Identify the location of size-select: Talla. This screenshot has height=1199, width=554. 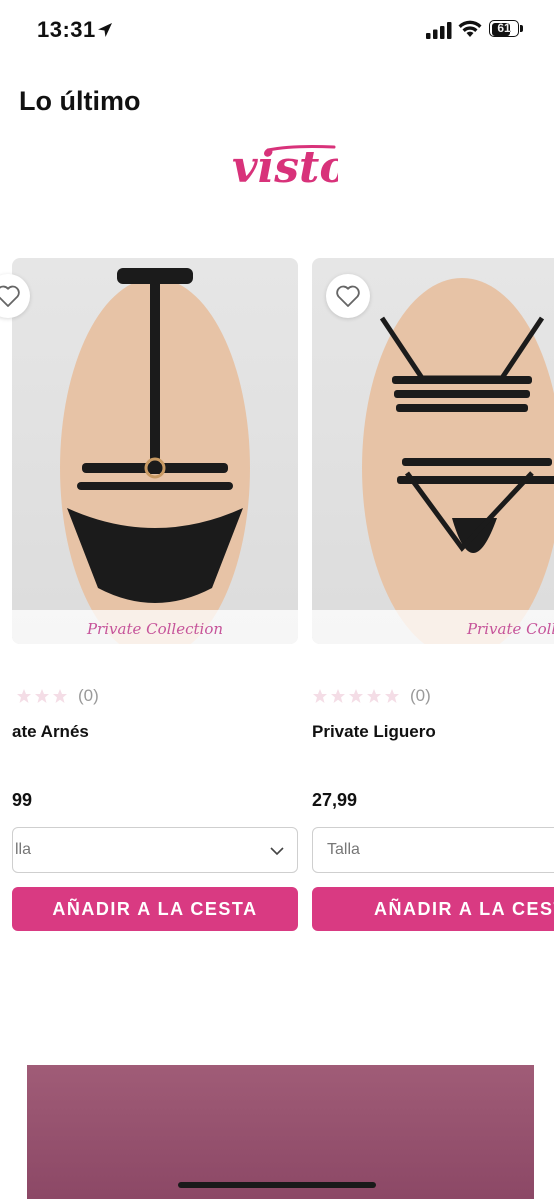
(433, 850).